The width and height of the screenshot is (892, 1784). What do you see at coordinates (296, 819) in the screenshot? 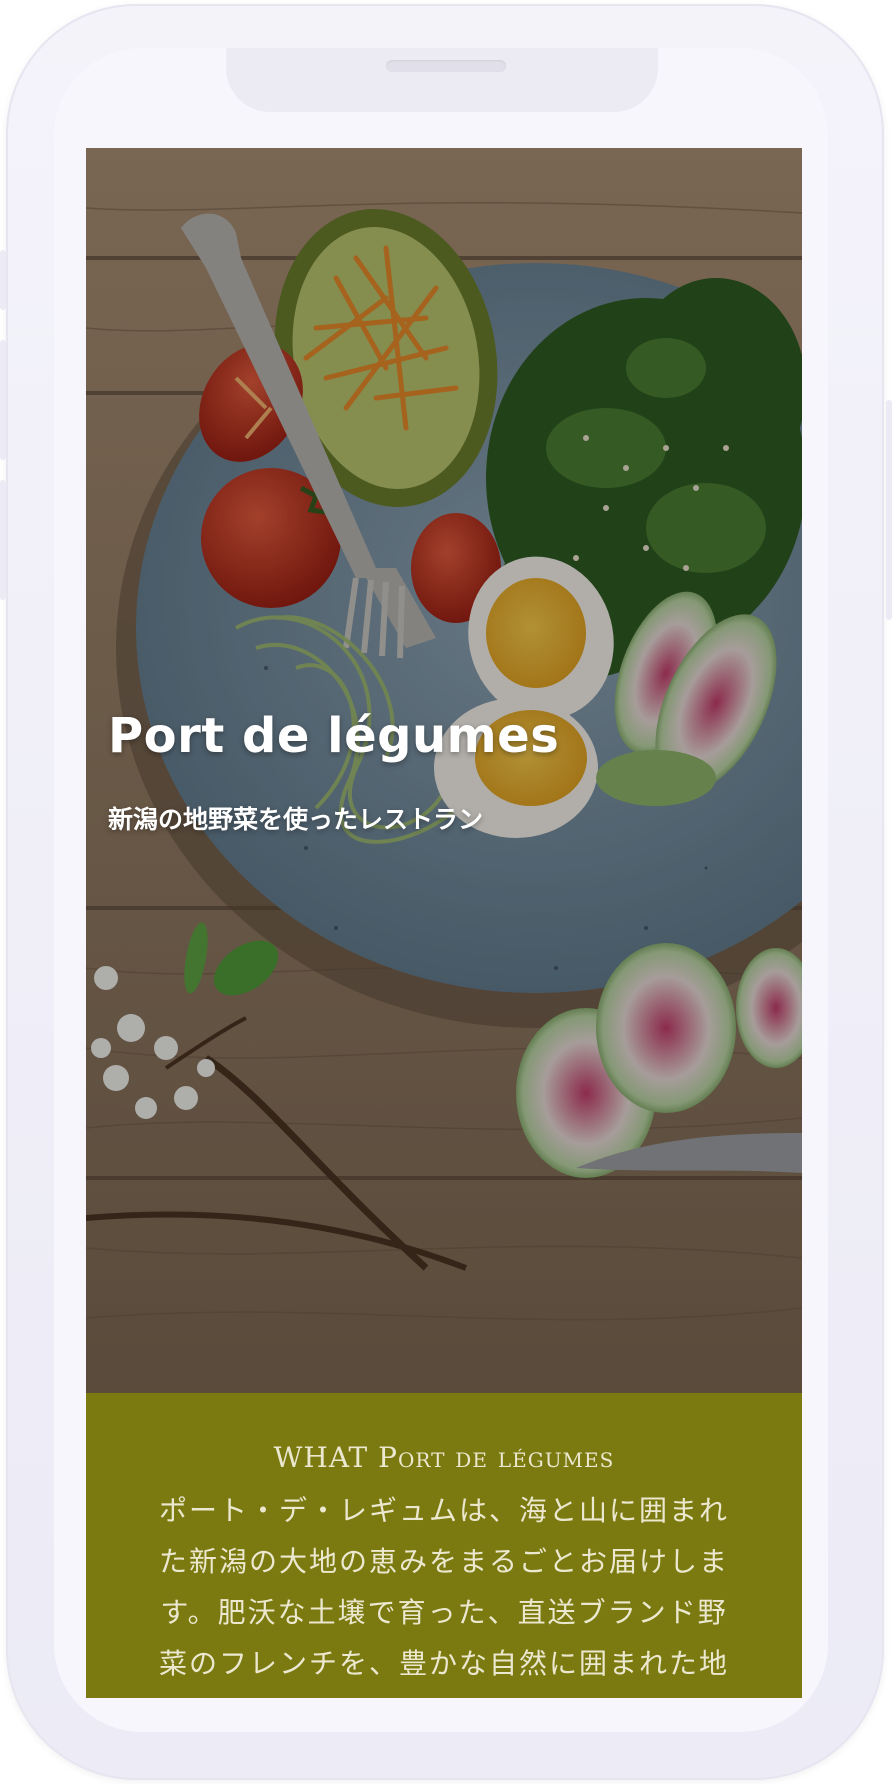
I see `hero-subtitle: 新潟の地野菜を使ったレストラン` at bounding box center [296, 819].